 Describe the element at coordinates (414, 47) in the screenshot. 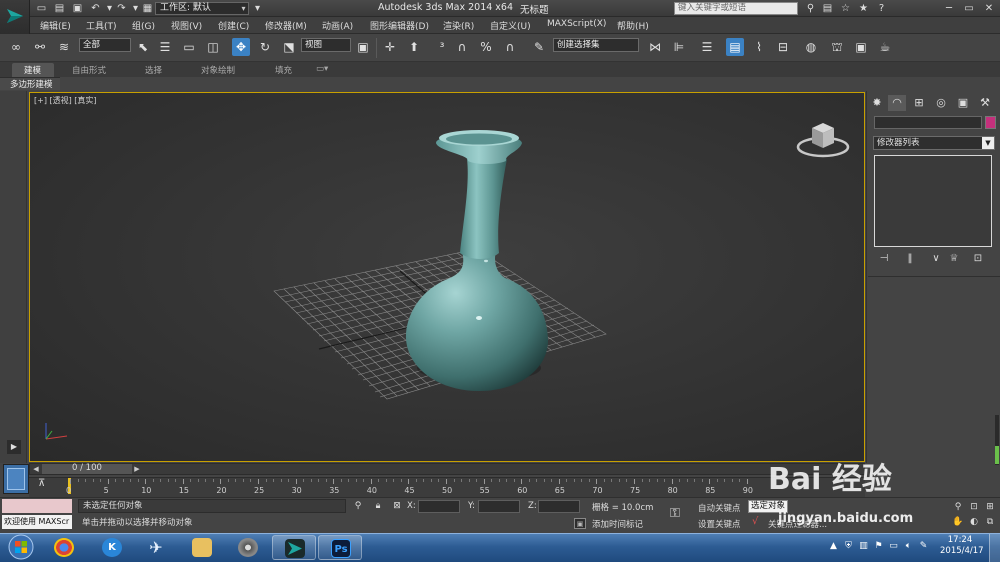

I see `keyboard-shortcut-override-icon: ⬆` at that location.